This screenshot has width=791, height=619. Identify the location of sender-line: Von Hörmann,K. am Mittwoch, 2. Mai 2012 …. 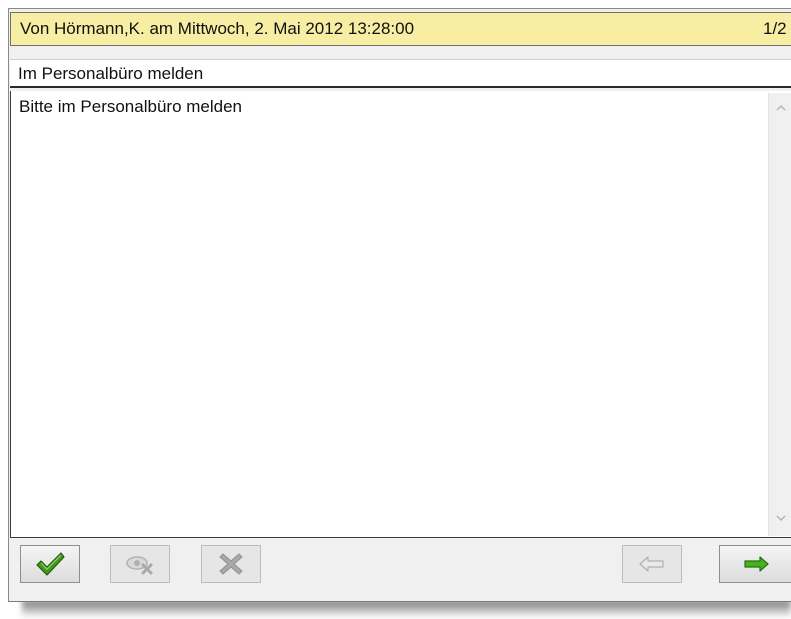
(217, 28).